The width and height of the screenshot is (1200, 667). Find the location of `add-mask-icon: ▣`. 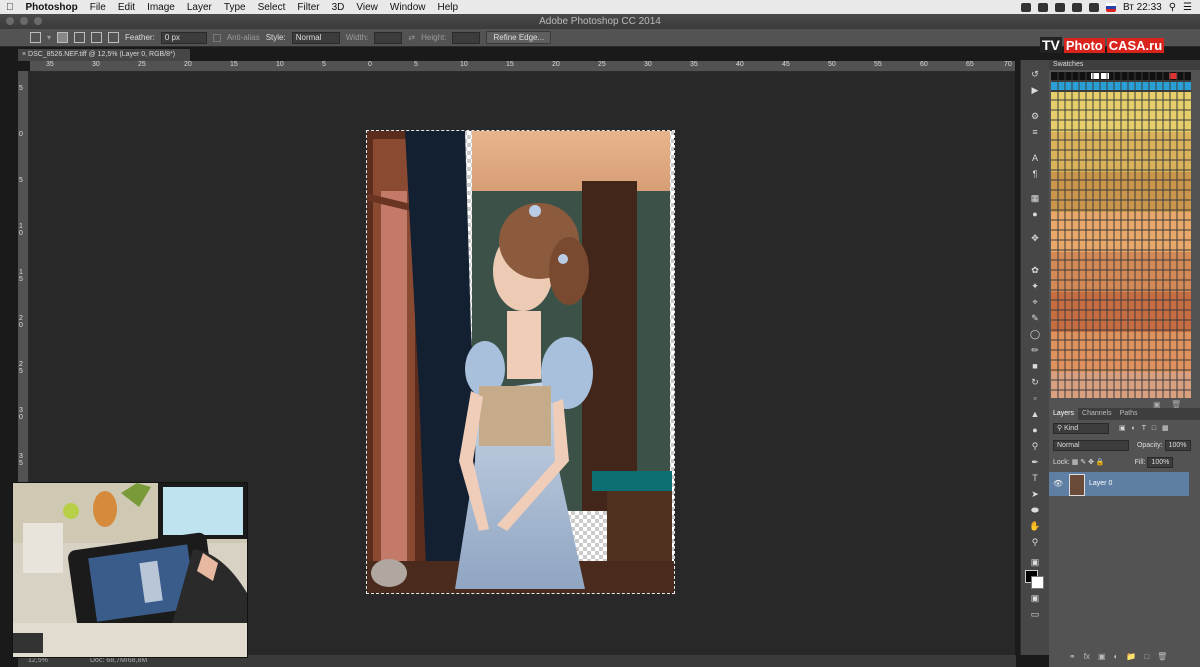

add-mask-icon: ▣ is located at coordinates (1102, 658).